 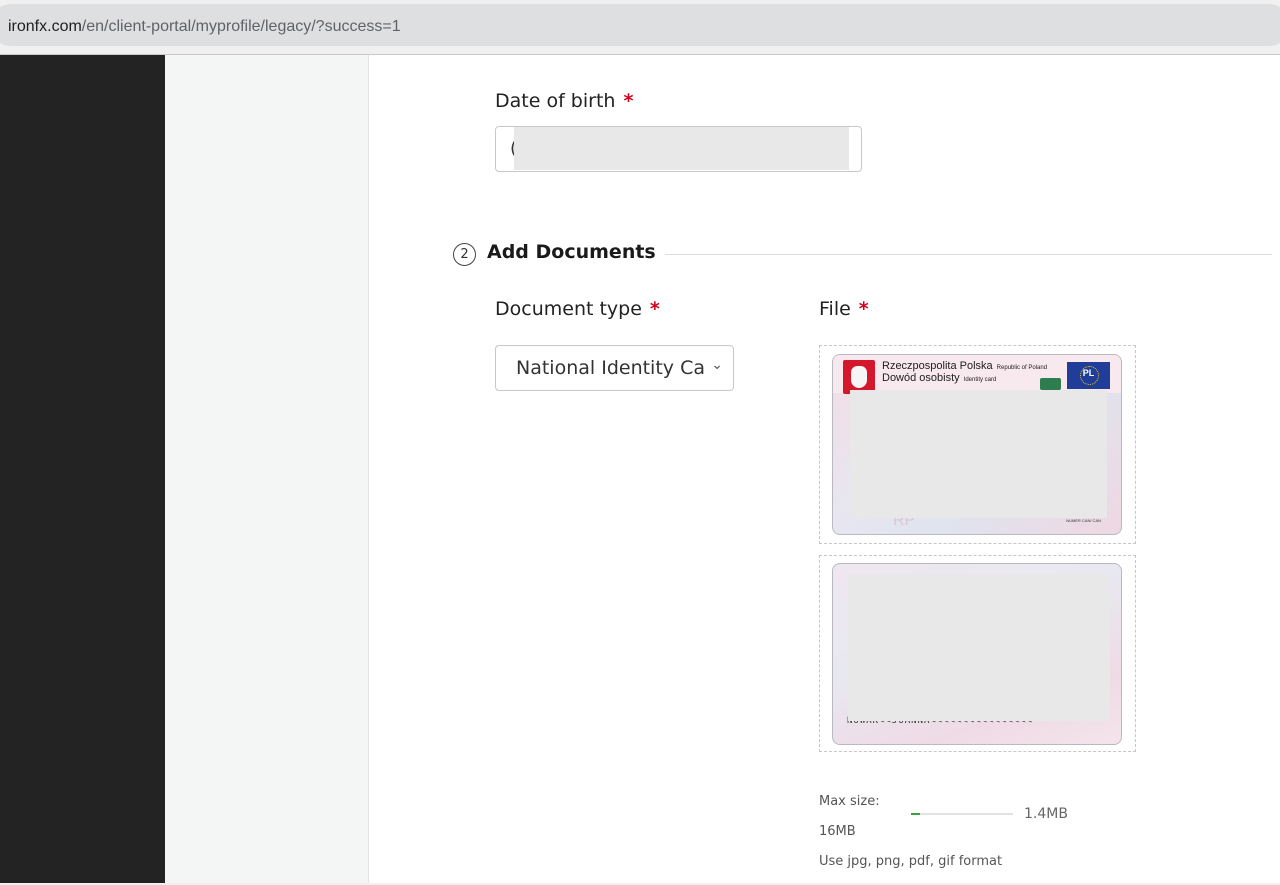 What do you see at coordinates (968, 254) in the screenshot?
I see `section-divider` at bounding box center [968, 254].